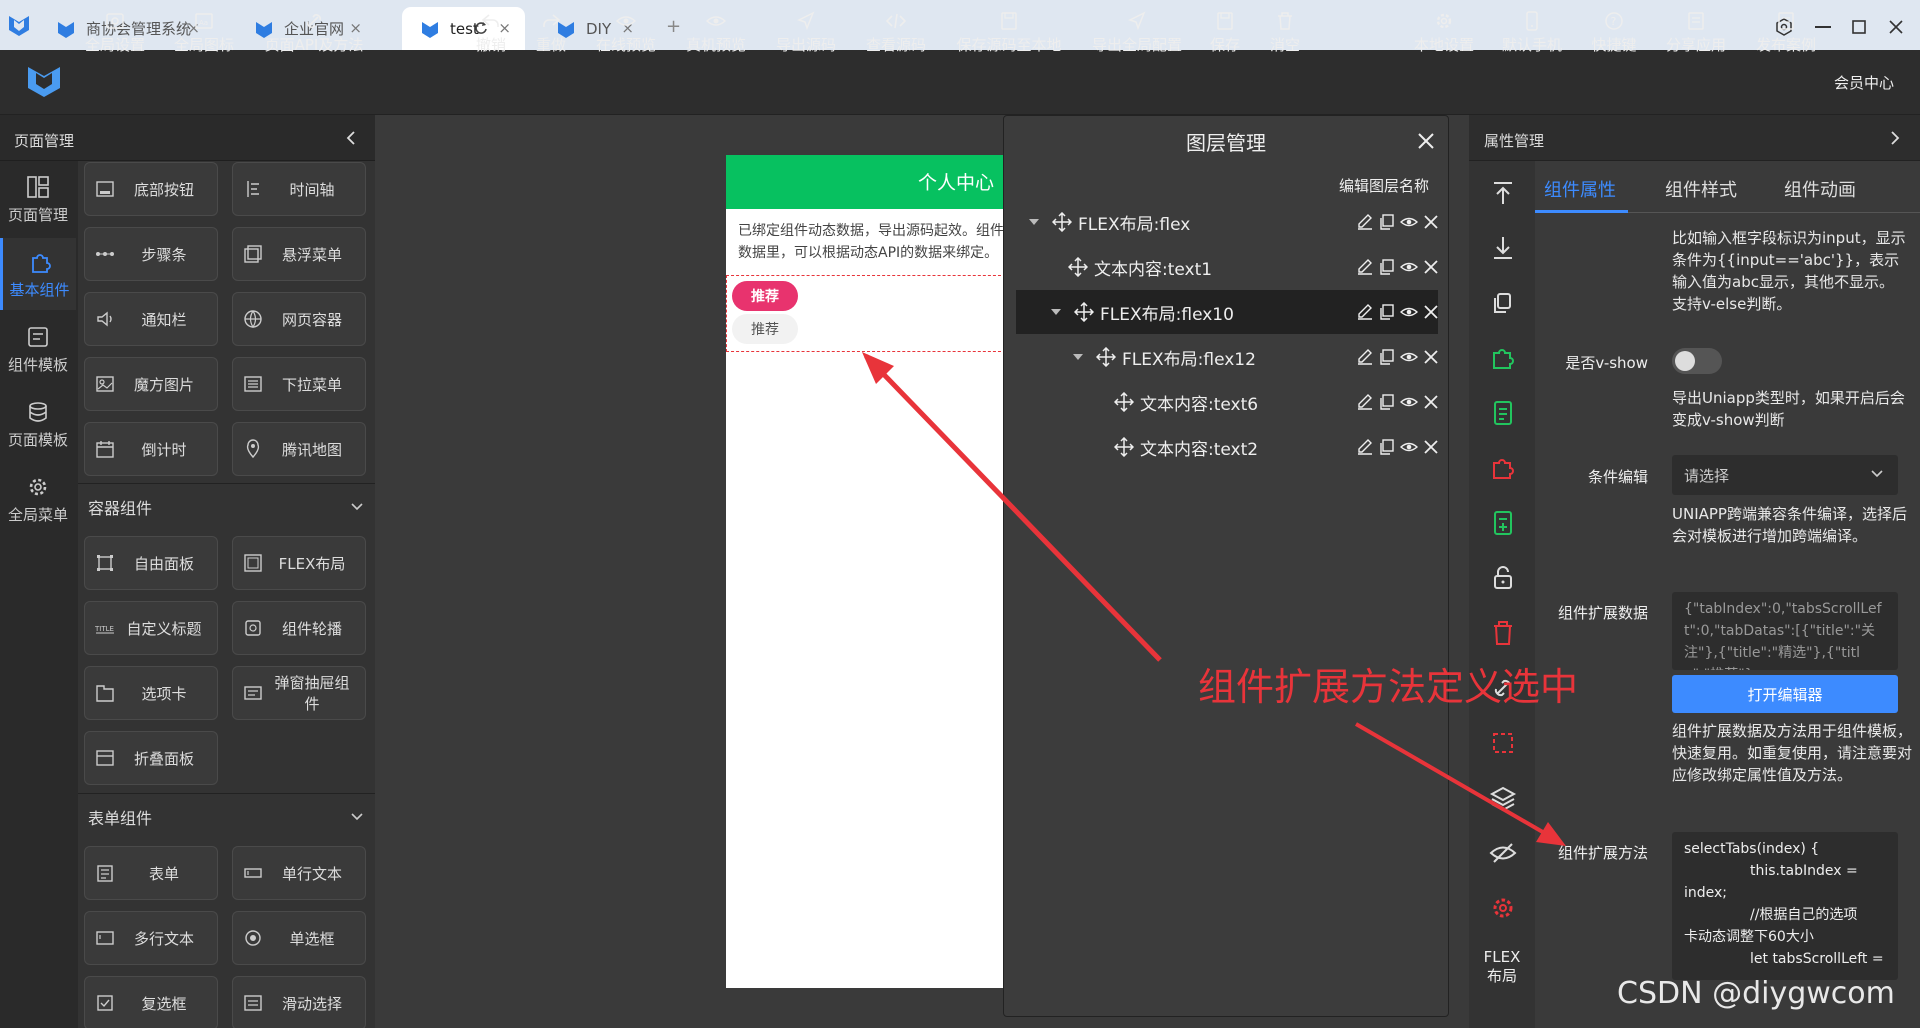  Describe the element at coordinates (1503, 633) in the screenshot. I see `trash-icon` at that location.